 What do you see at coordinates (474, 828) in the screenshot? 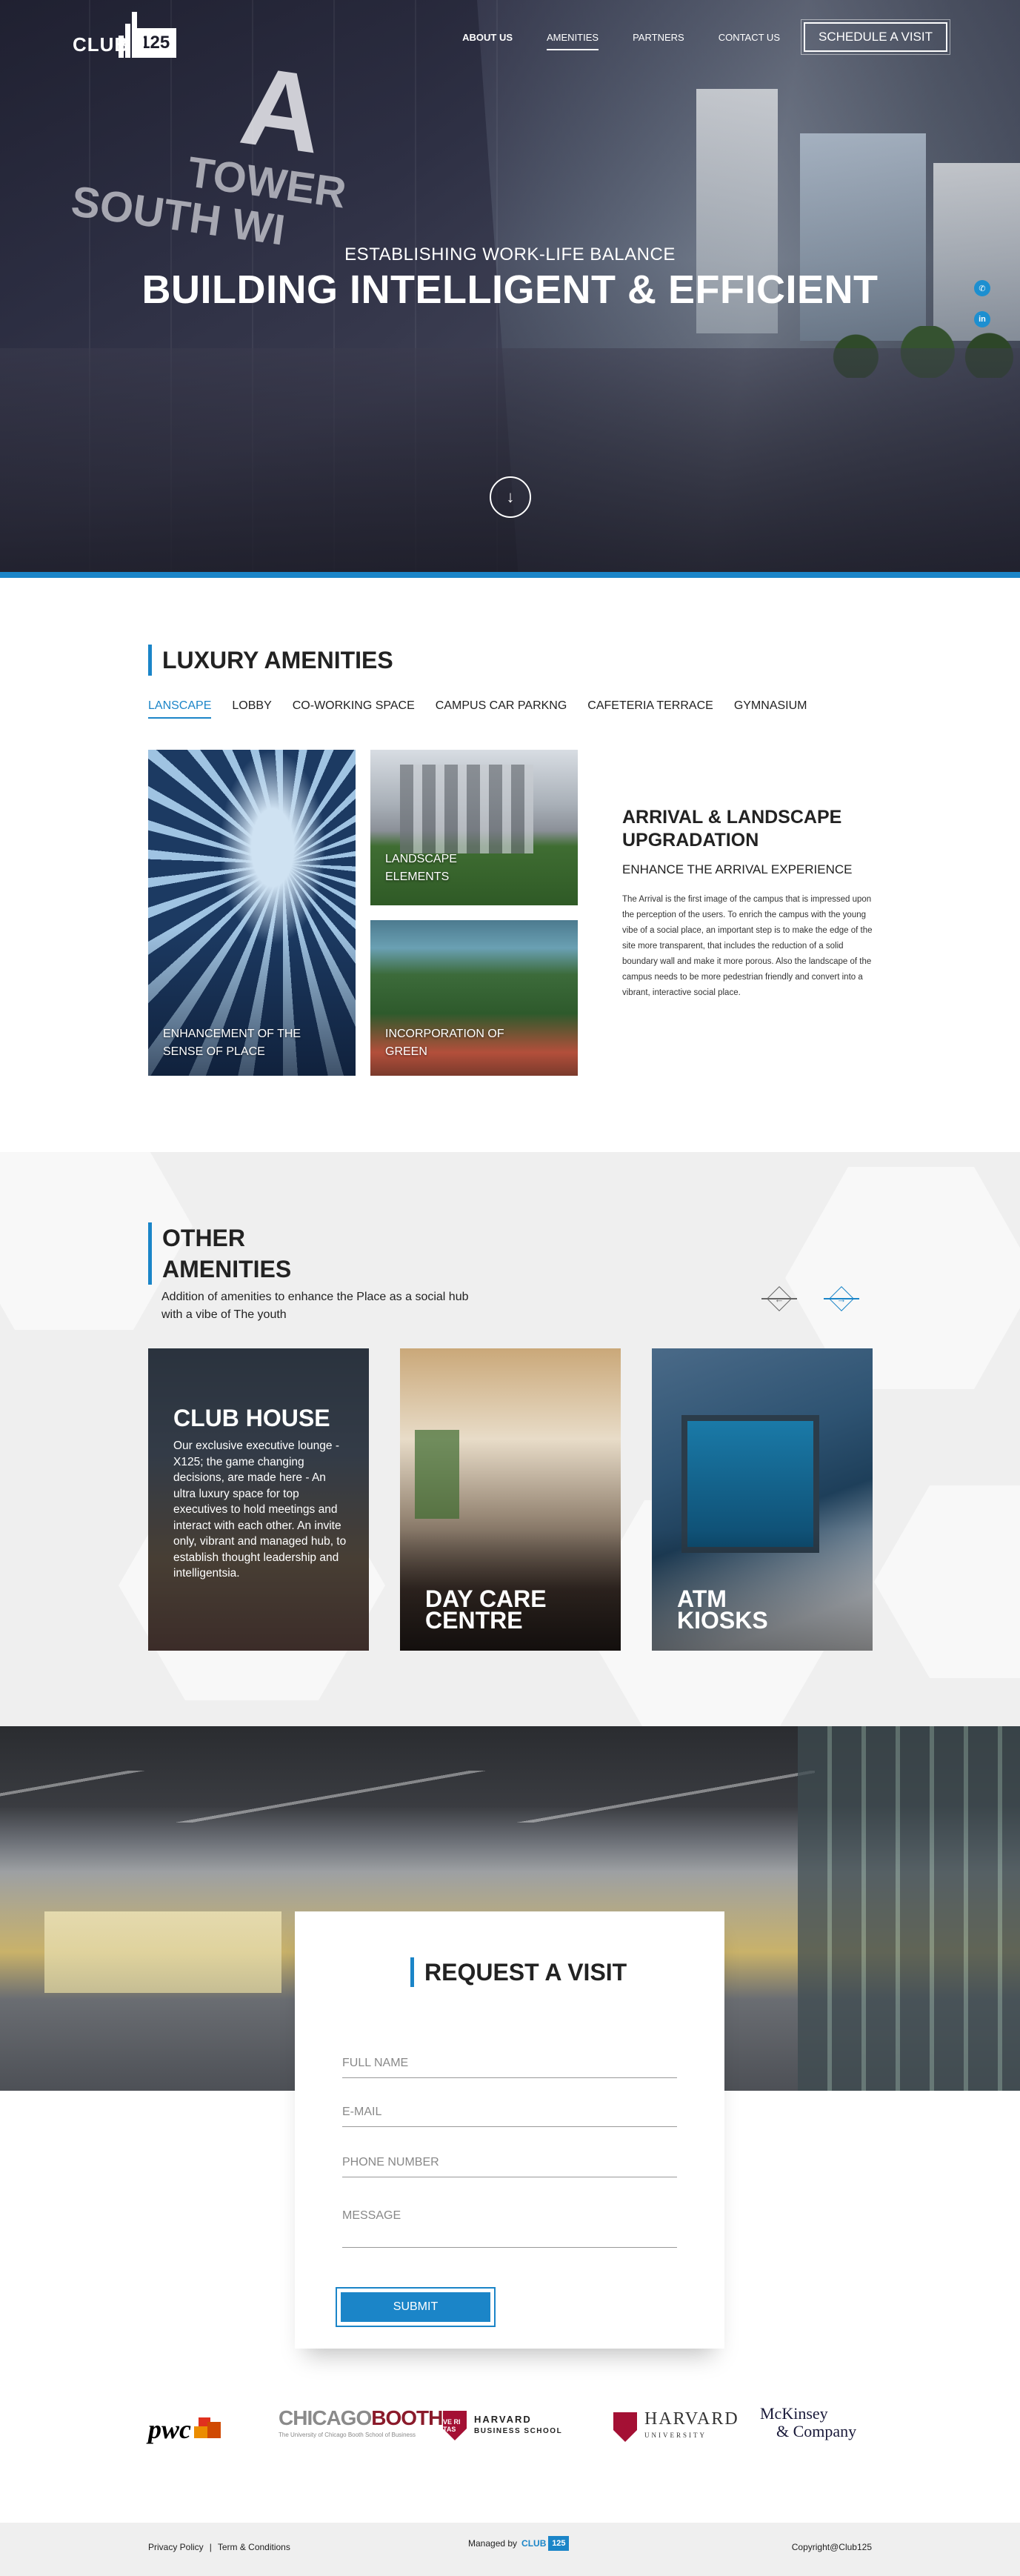
I see `gallery-card-landscape-elements: LANDSCAPE ELEMENTS` at bounding box center [474, 828].